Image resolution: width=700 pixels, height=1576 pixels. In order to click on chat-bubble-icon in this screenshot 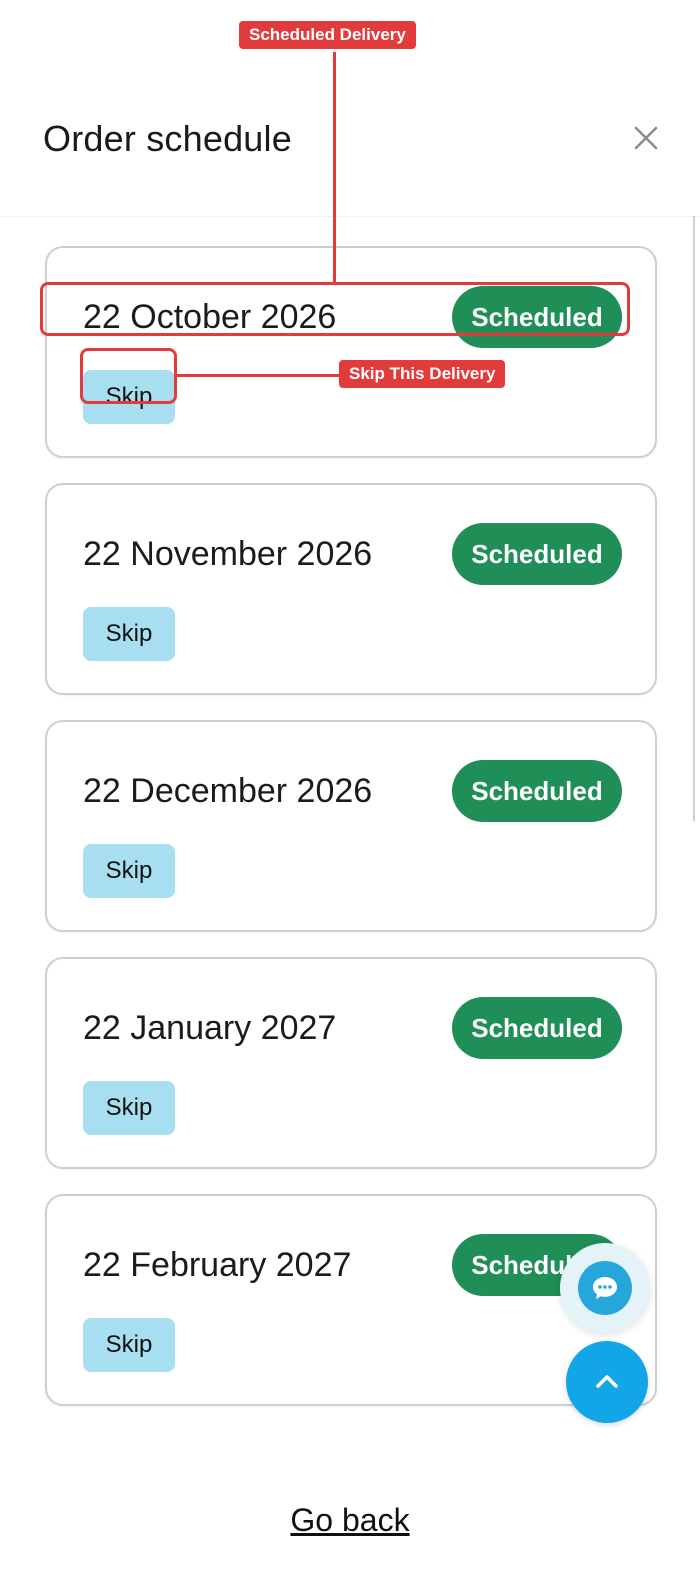, I will do `click(605, 1288)`.